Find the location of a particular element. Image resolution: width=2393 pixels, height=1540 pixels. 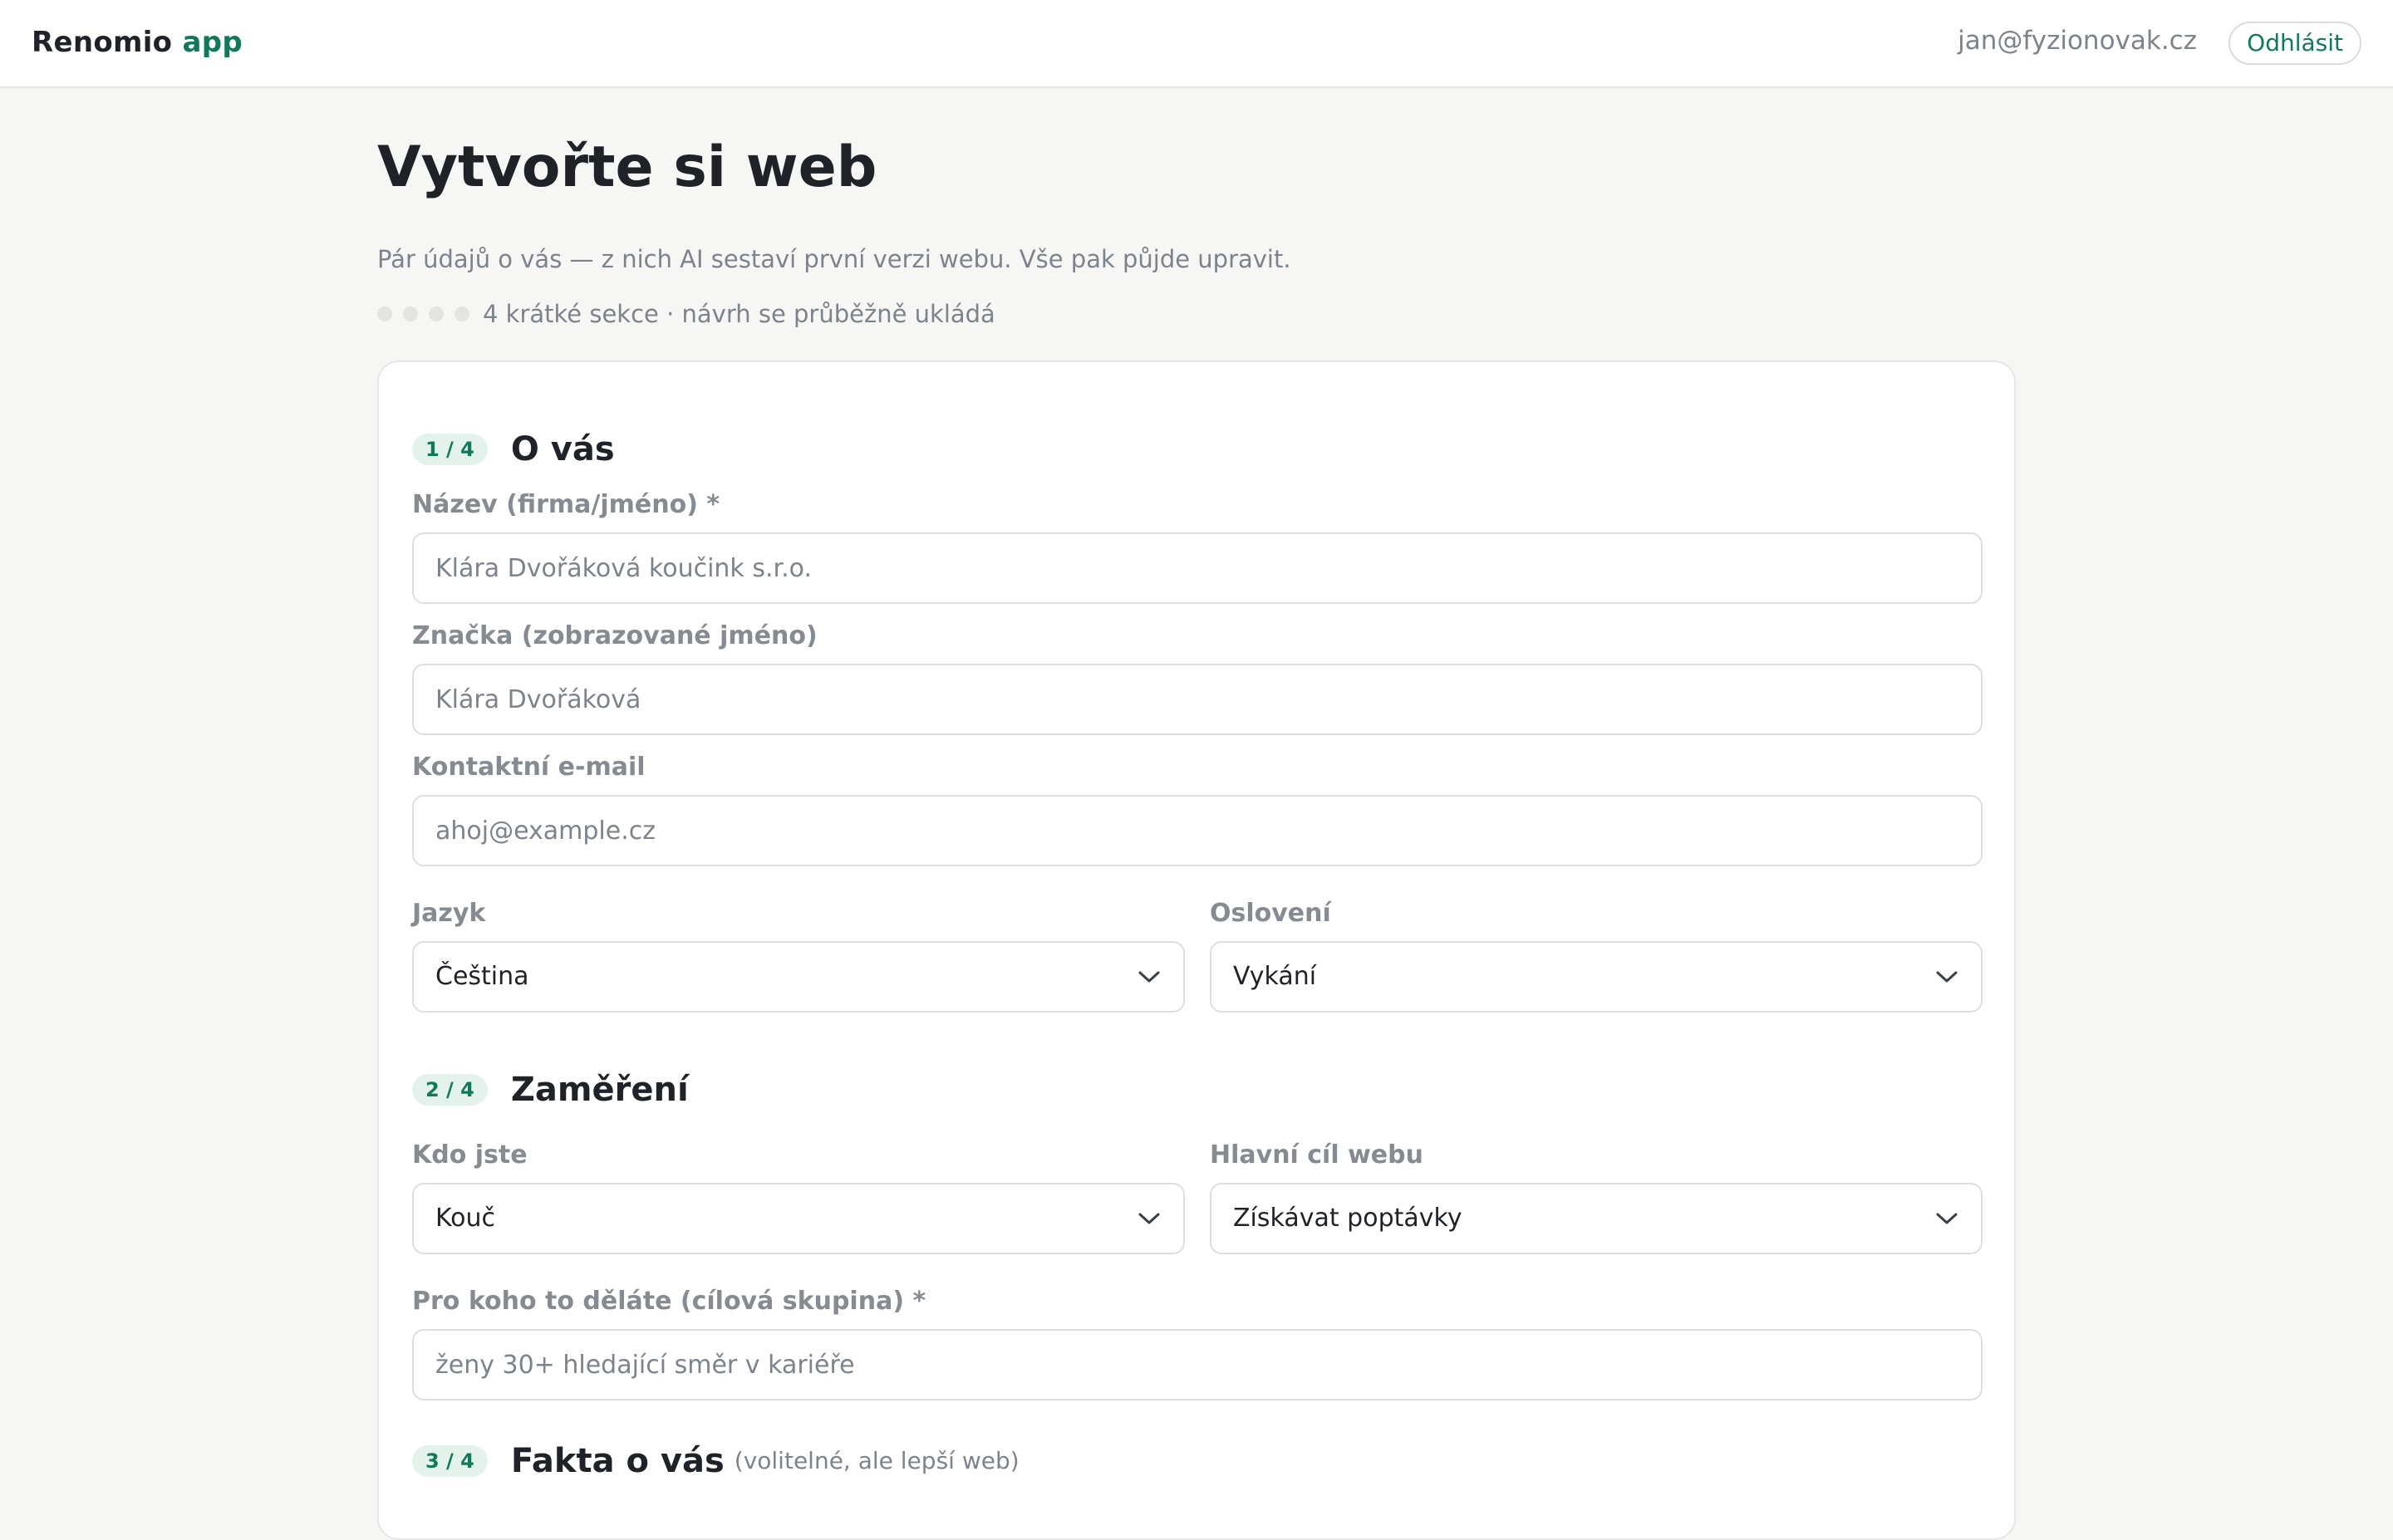

audience-label: Pro koho to děláte (cílová skupina) * is located at coordinates (669, 1301).